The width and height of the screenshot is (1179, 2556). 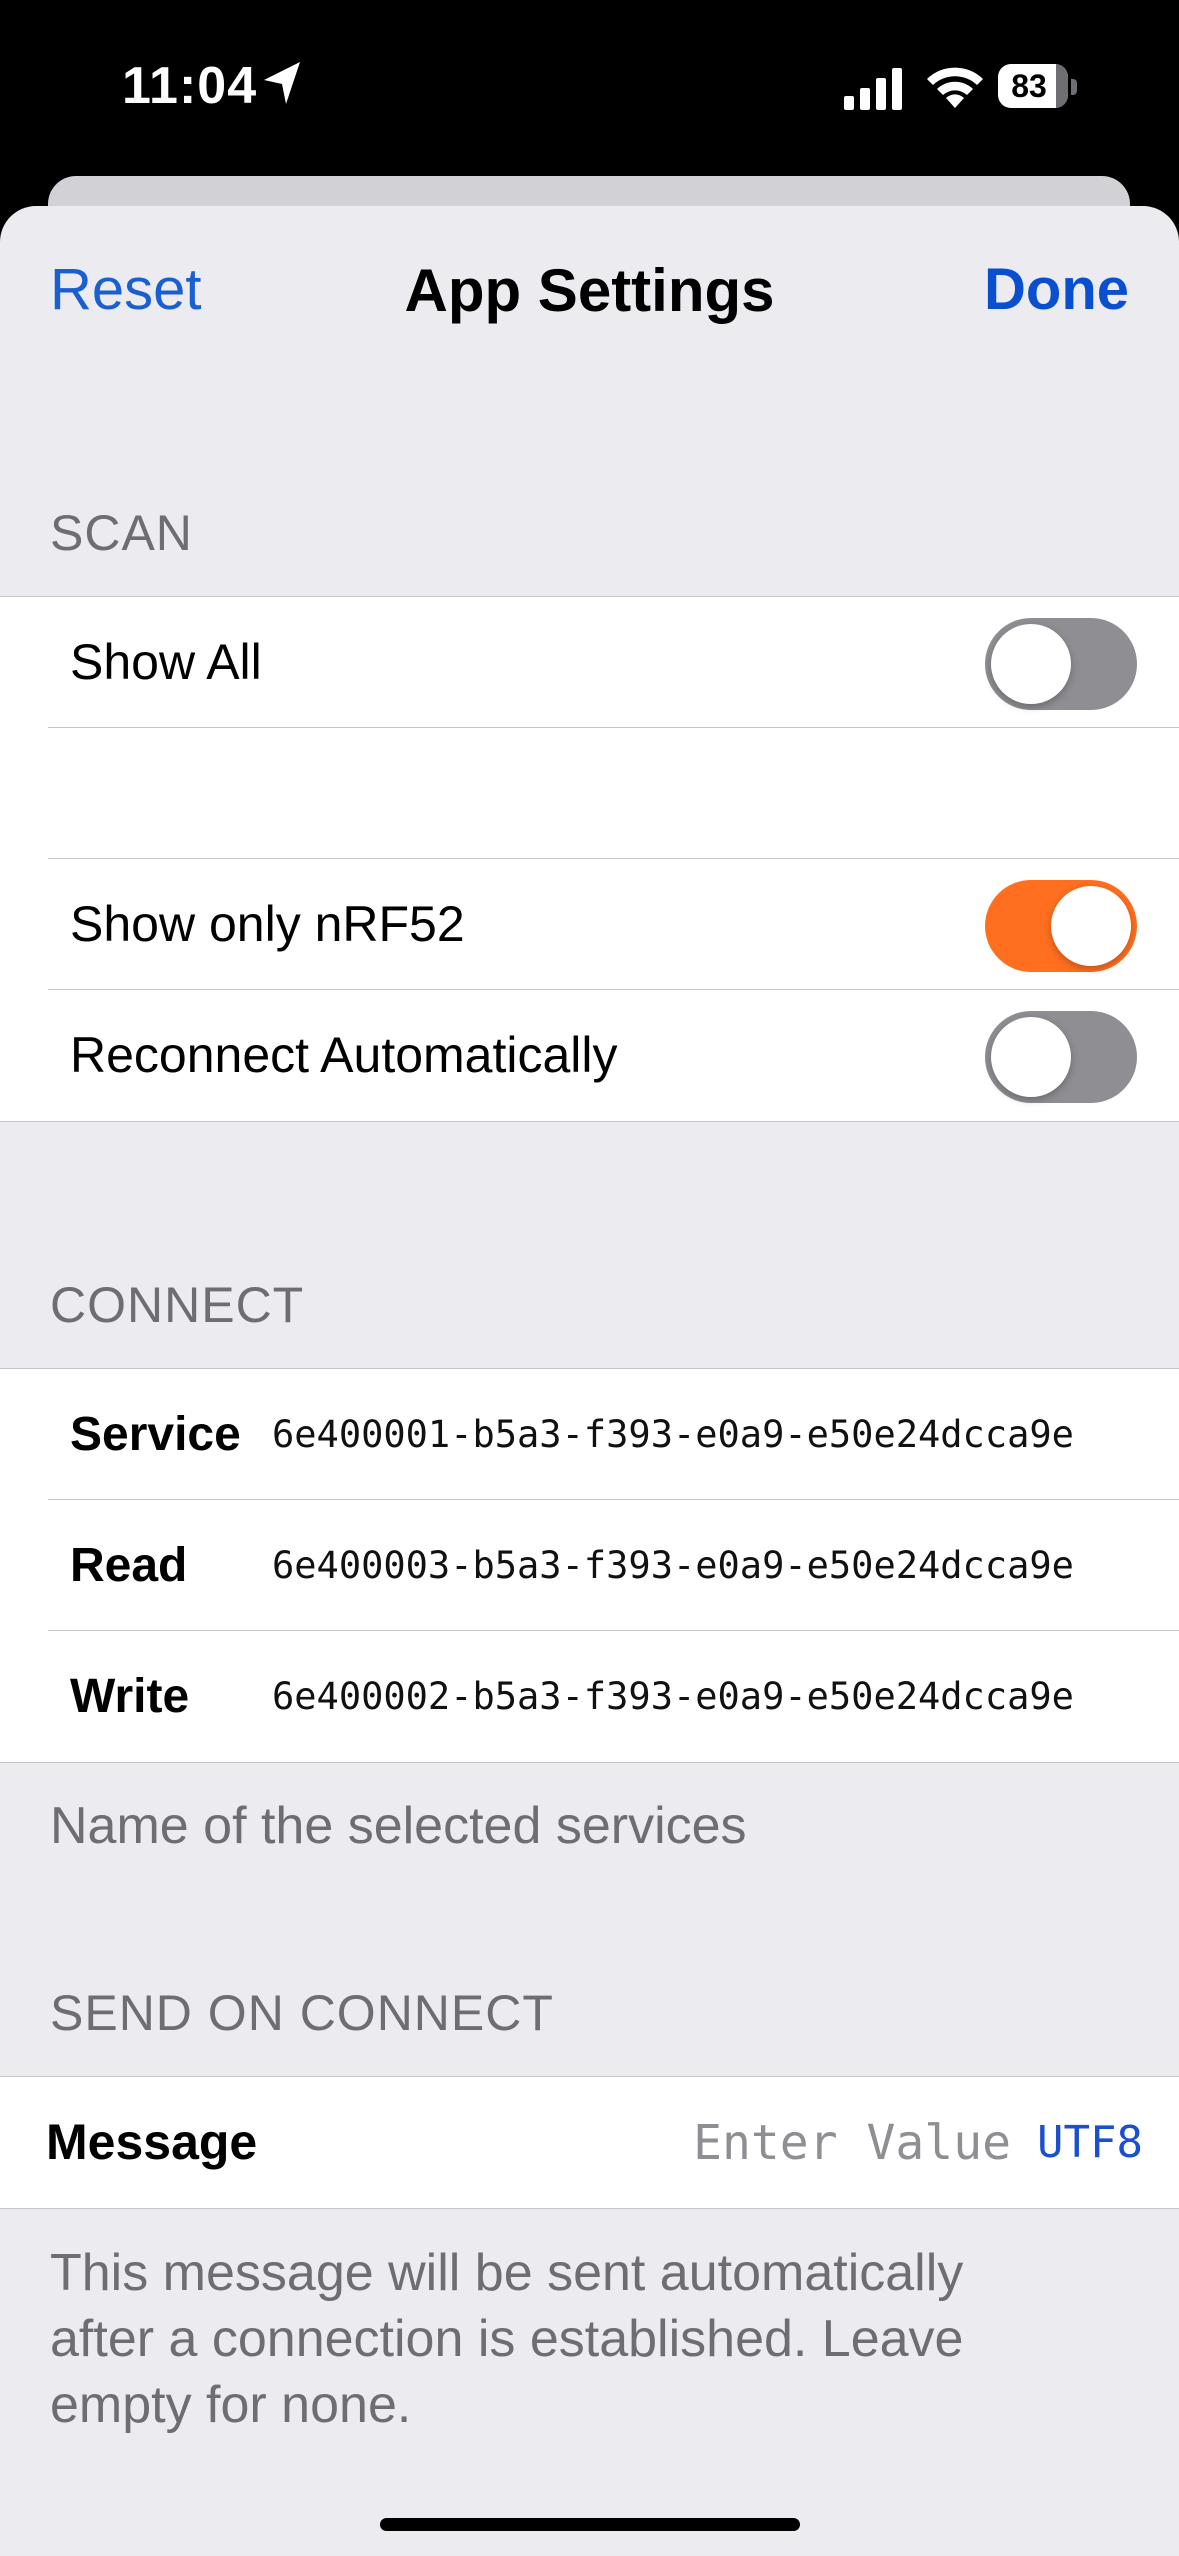 I want to click on footer-line: after a connection is established. Leave, so click(x=507, y=2339).